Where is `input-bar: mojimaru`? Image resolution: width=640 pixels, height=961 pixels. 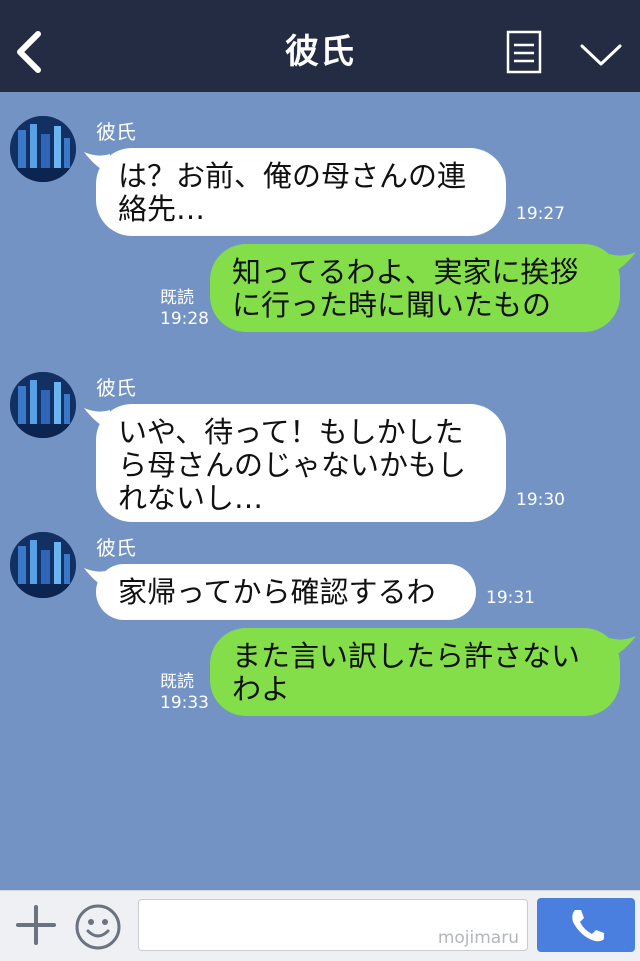 input-bar: mojimaru is located at coordinates (320, 925).